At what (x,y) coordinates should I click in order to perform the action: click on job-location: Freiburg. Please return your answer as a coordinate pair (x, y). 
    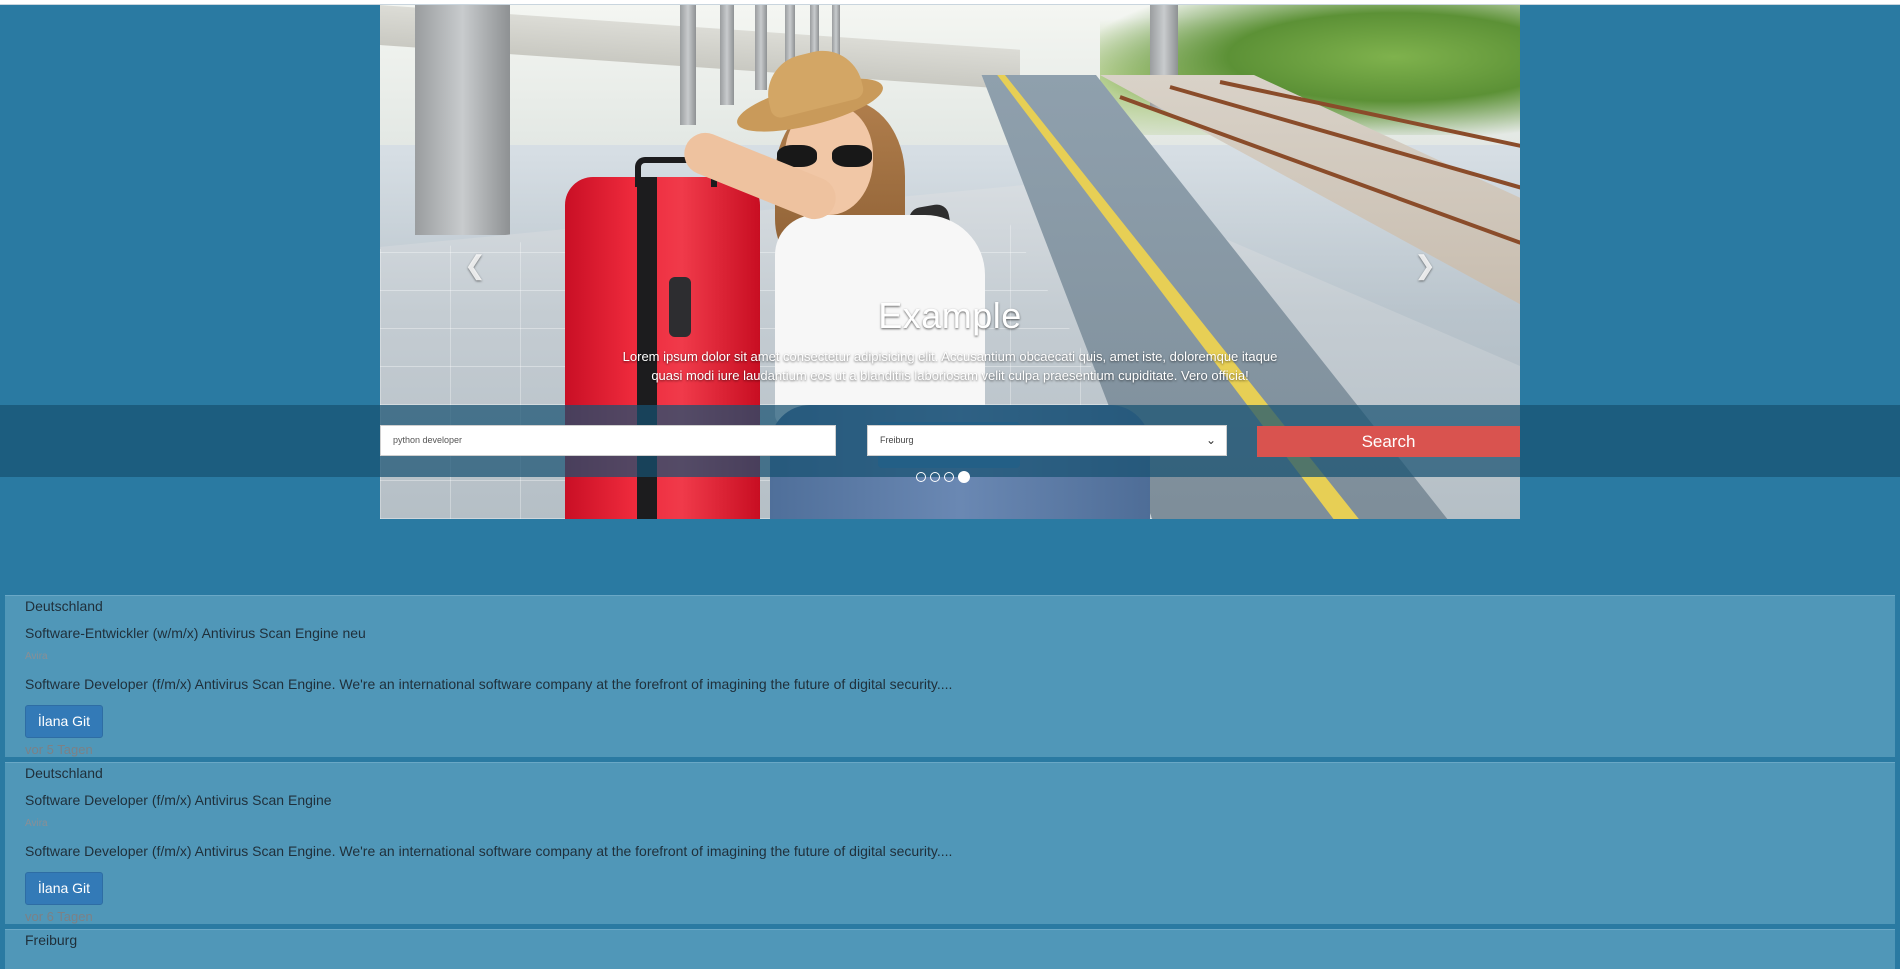
    Looking at the image, I should click on (51, 940).